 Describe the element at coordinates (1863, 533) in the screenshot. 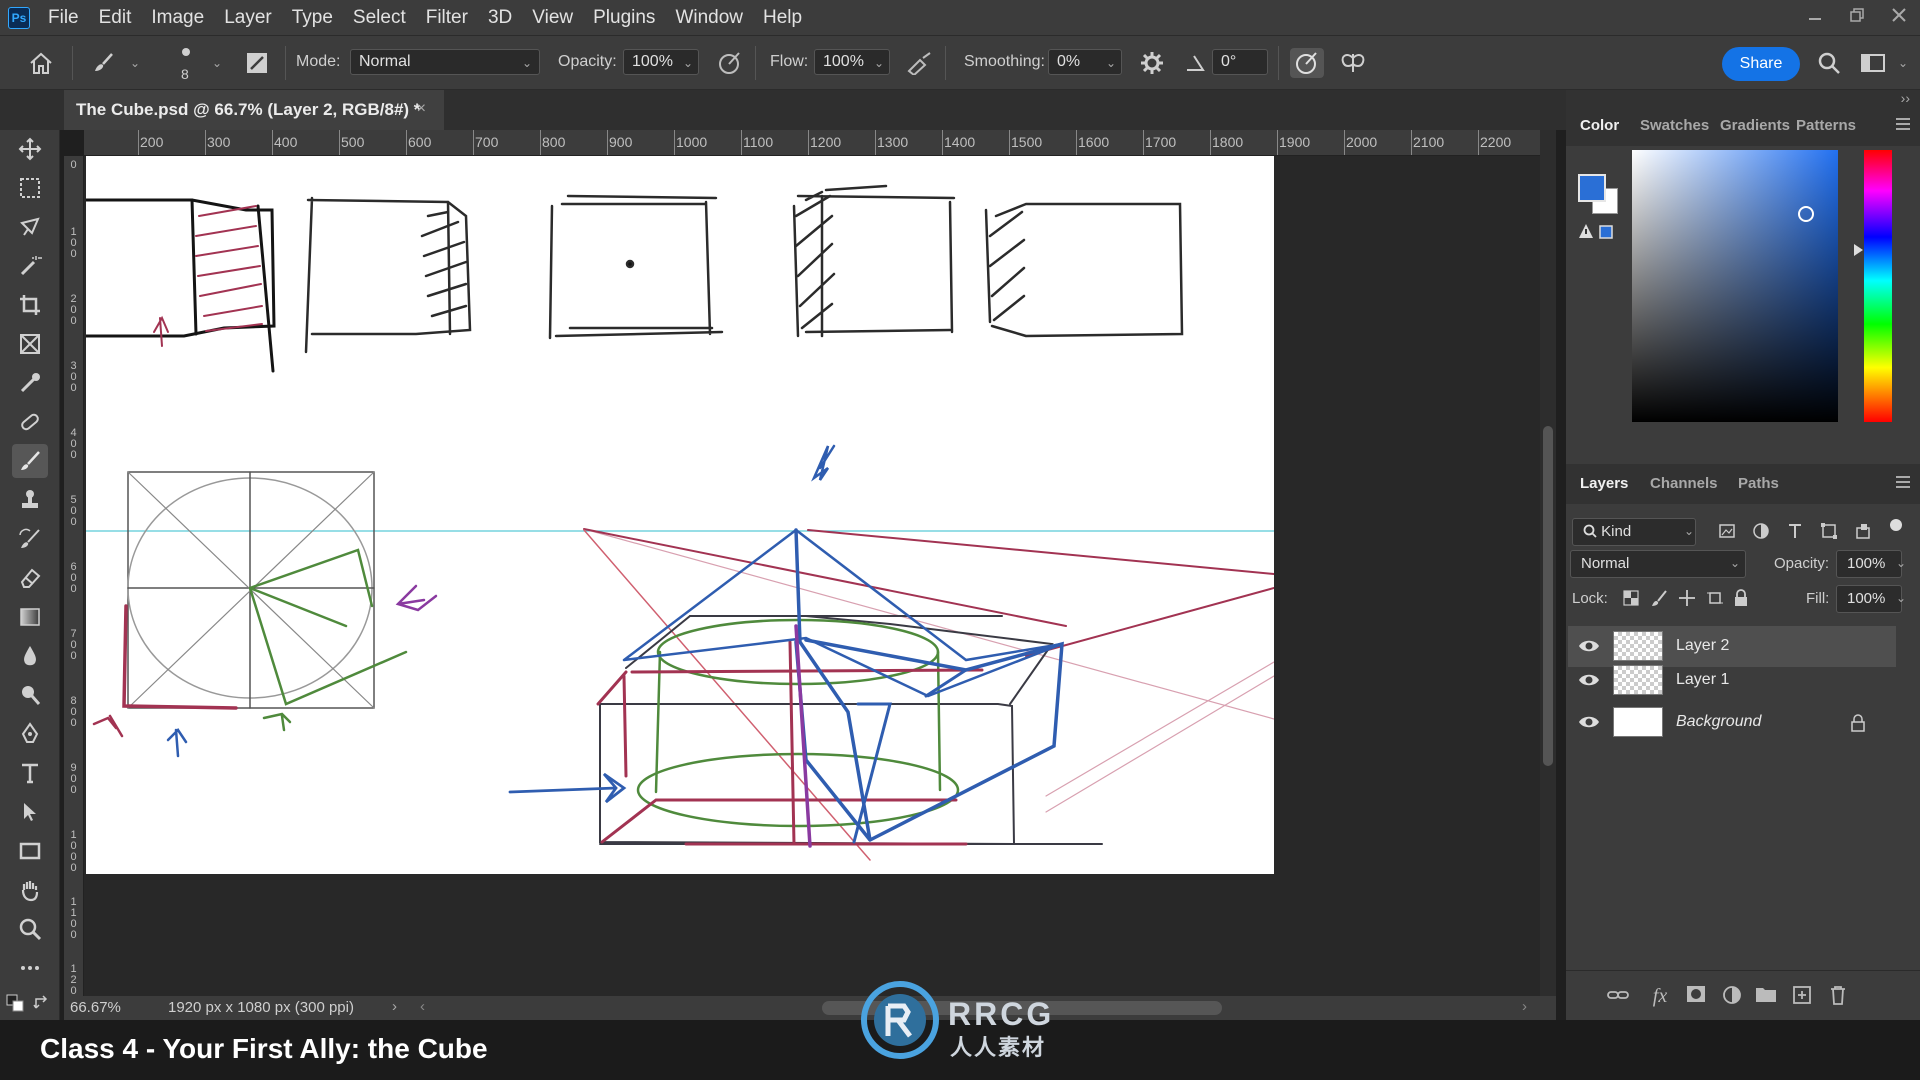

I see `filter-smart-object-icon` at that location.